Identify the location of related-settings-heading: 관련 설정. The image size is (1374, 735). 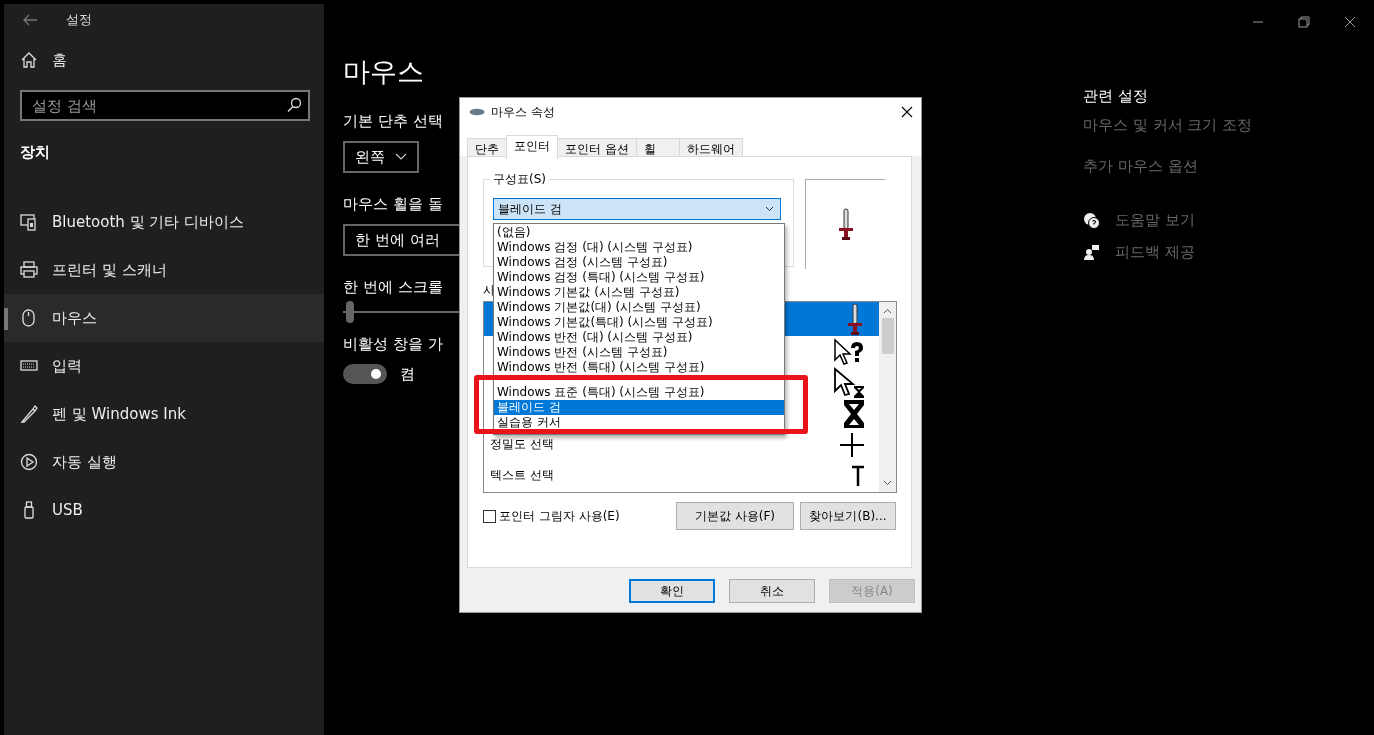
(1116, 96).